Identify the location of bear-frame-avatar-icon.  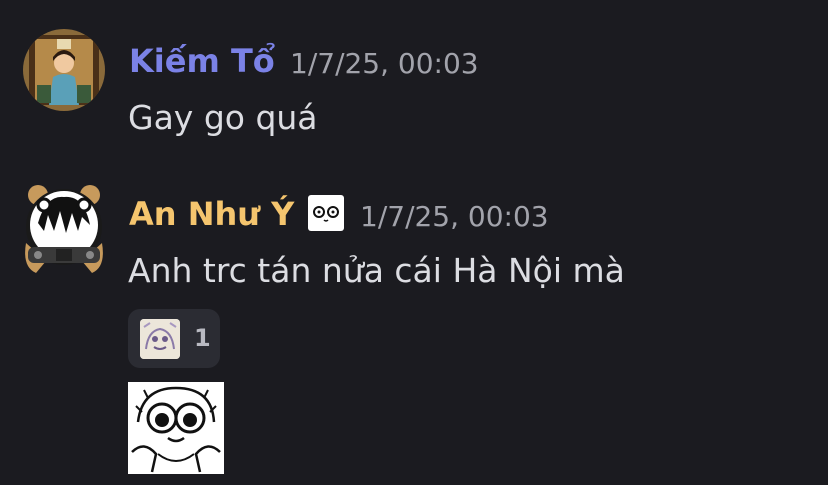
(64, 229).